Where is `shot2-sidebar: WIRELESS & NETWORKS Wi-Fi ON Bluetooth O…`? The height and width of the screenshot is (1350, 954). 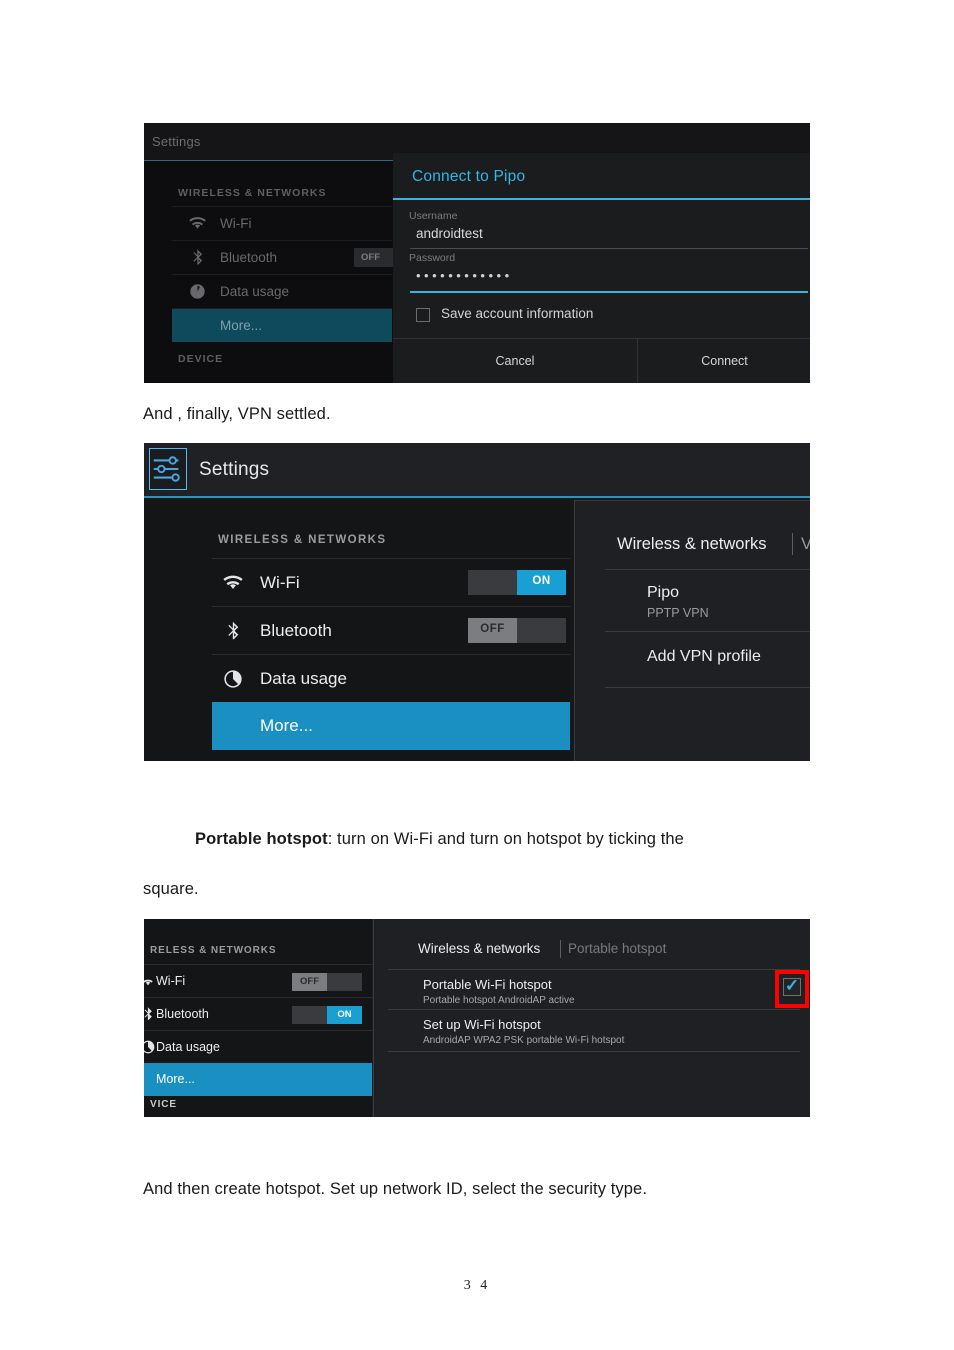
shot2-sidebar: WIRELESS & NETWORKS Wi-Fi ON Bluetooth O… is located at coordinates (357, 630).